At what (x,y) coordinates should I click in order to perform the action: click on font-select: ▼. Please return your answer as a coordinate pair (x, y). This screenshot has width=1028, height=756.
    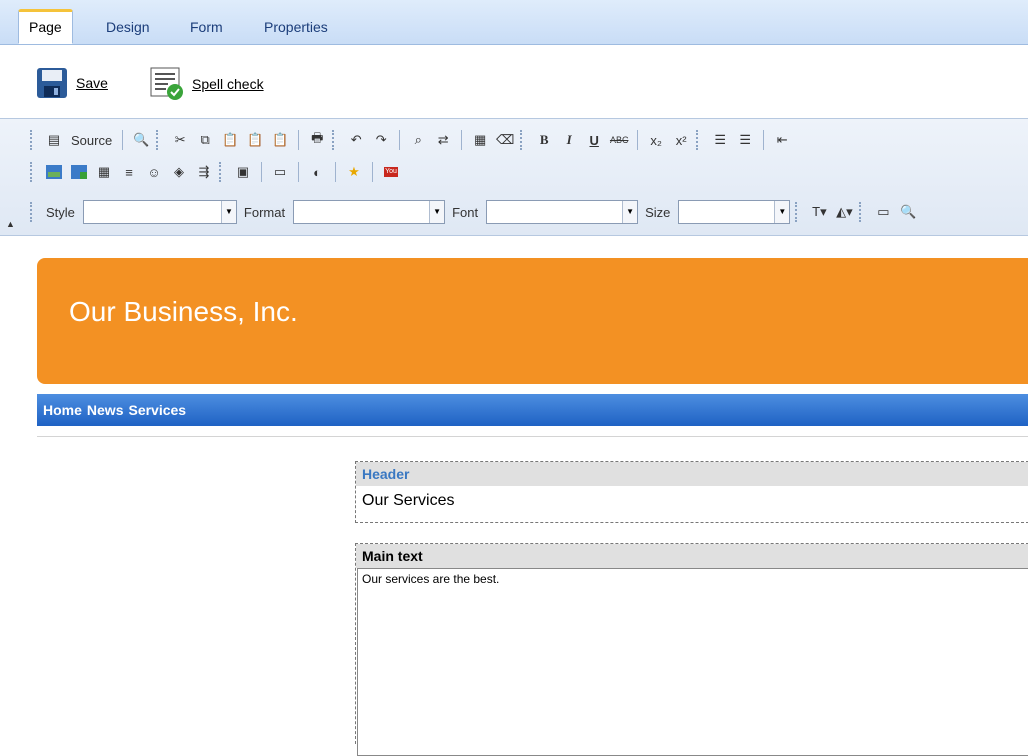
    Looking at the image, I should click on (562, 212).